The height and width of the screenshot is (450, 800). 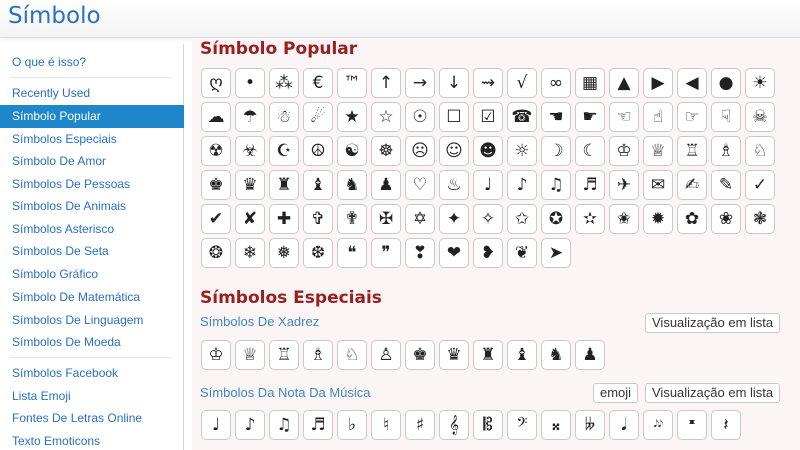 I want to click on symbol-tile: →, so click(x=420, y=83).